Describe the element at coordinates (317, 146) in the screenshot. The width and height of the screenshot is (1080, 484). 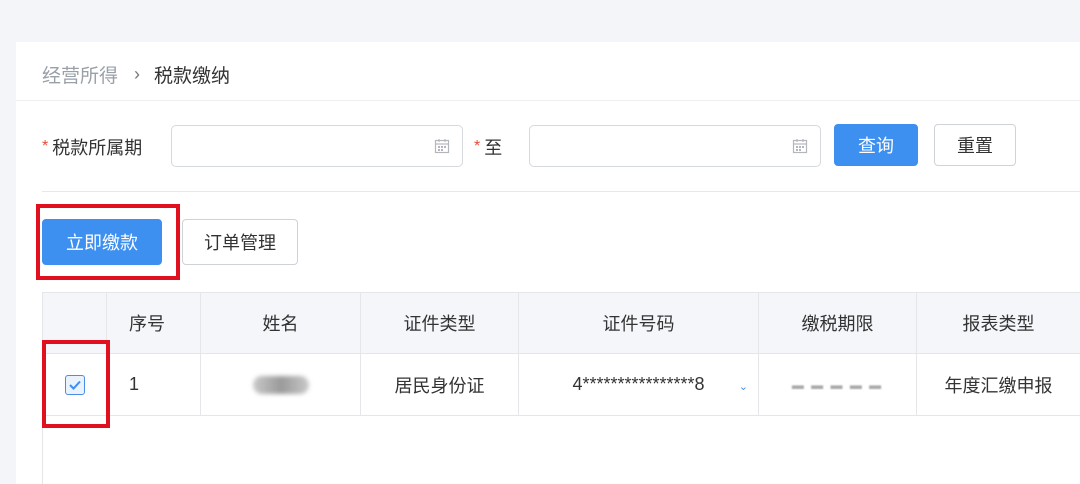
I see `period-start-input` at that location.